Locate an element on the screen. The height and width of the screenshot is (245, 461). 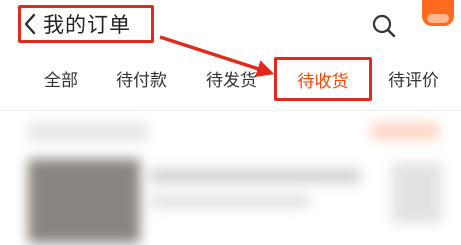
page-title: 我的订单 is located at coordinates (87, 25).